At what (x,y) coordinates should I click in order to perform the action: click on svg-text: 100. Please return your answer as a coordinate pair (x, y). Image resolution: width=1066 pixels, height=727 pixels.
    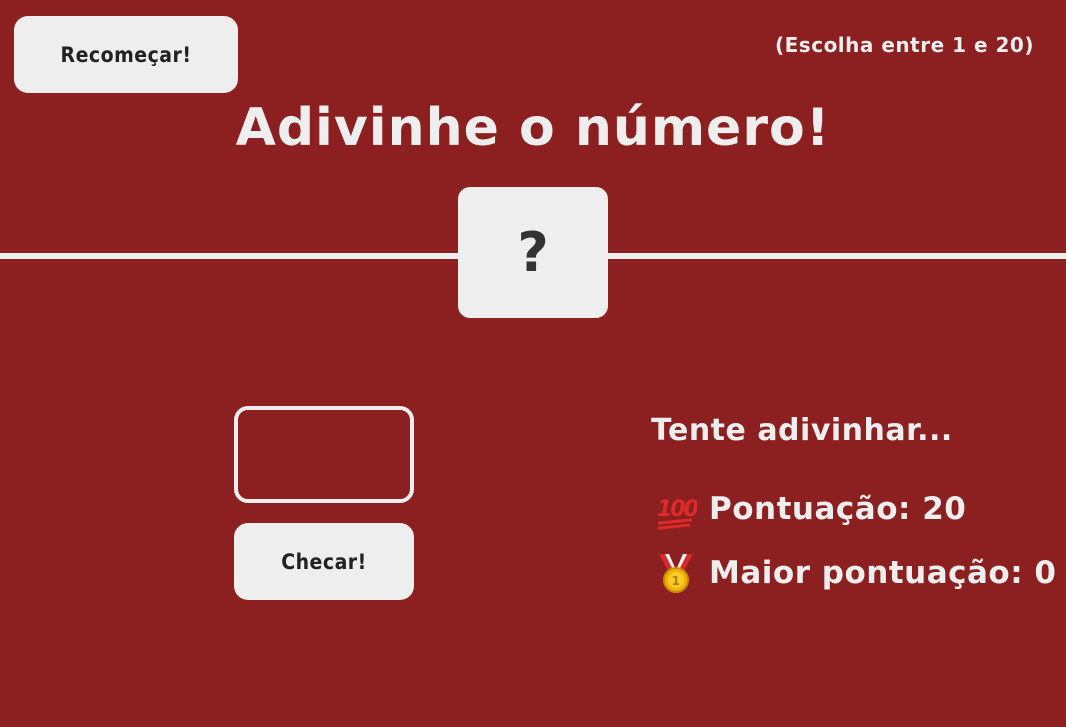
    Looking at the image, I should click on (677, 509).